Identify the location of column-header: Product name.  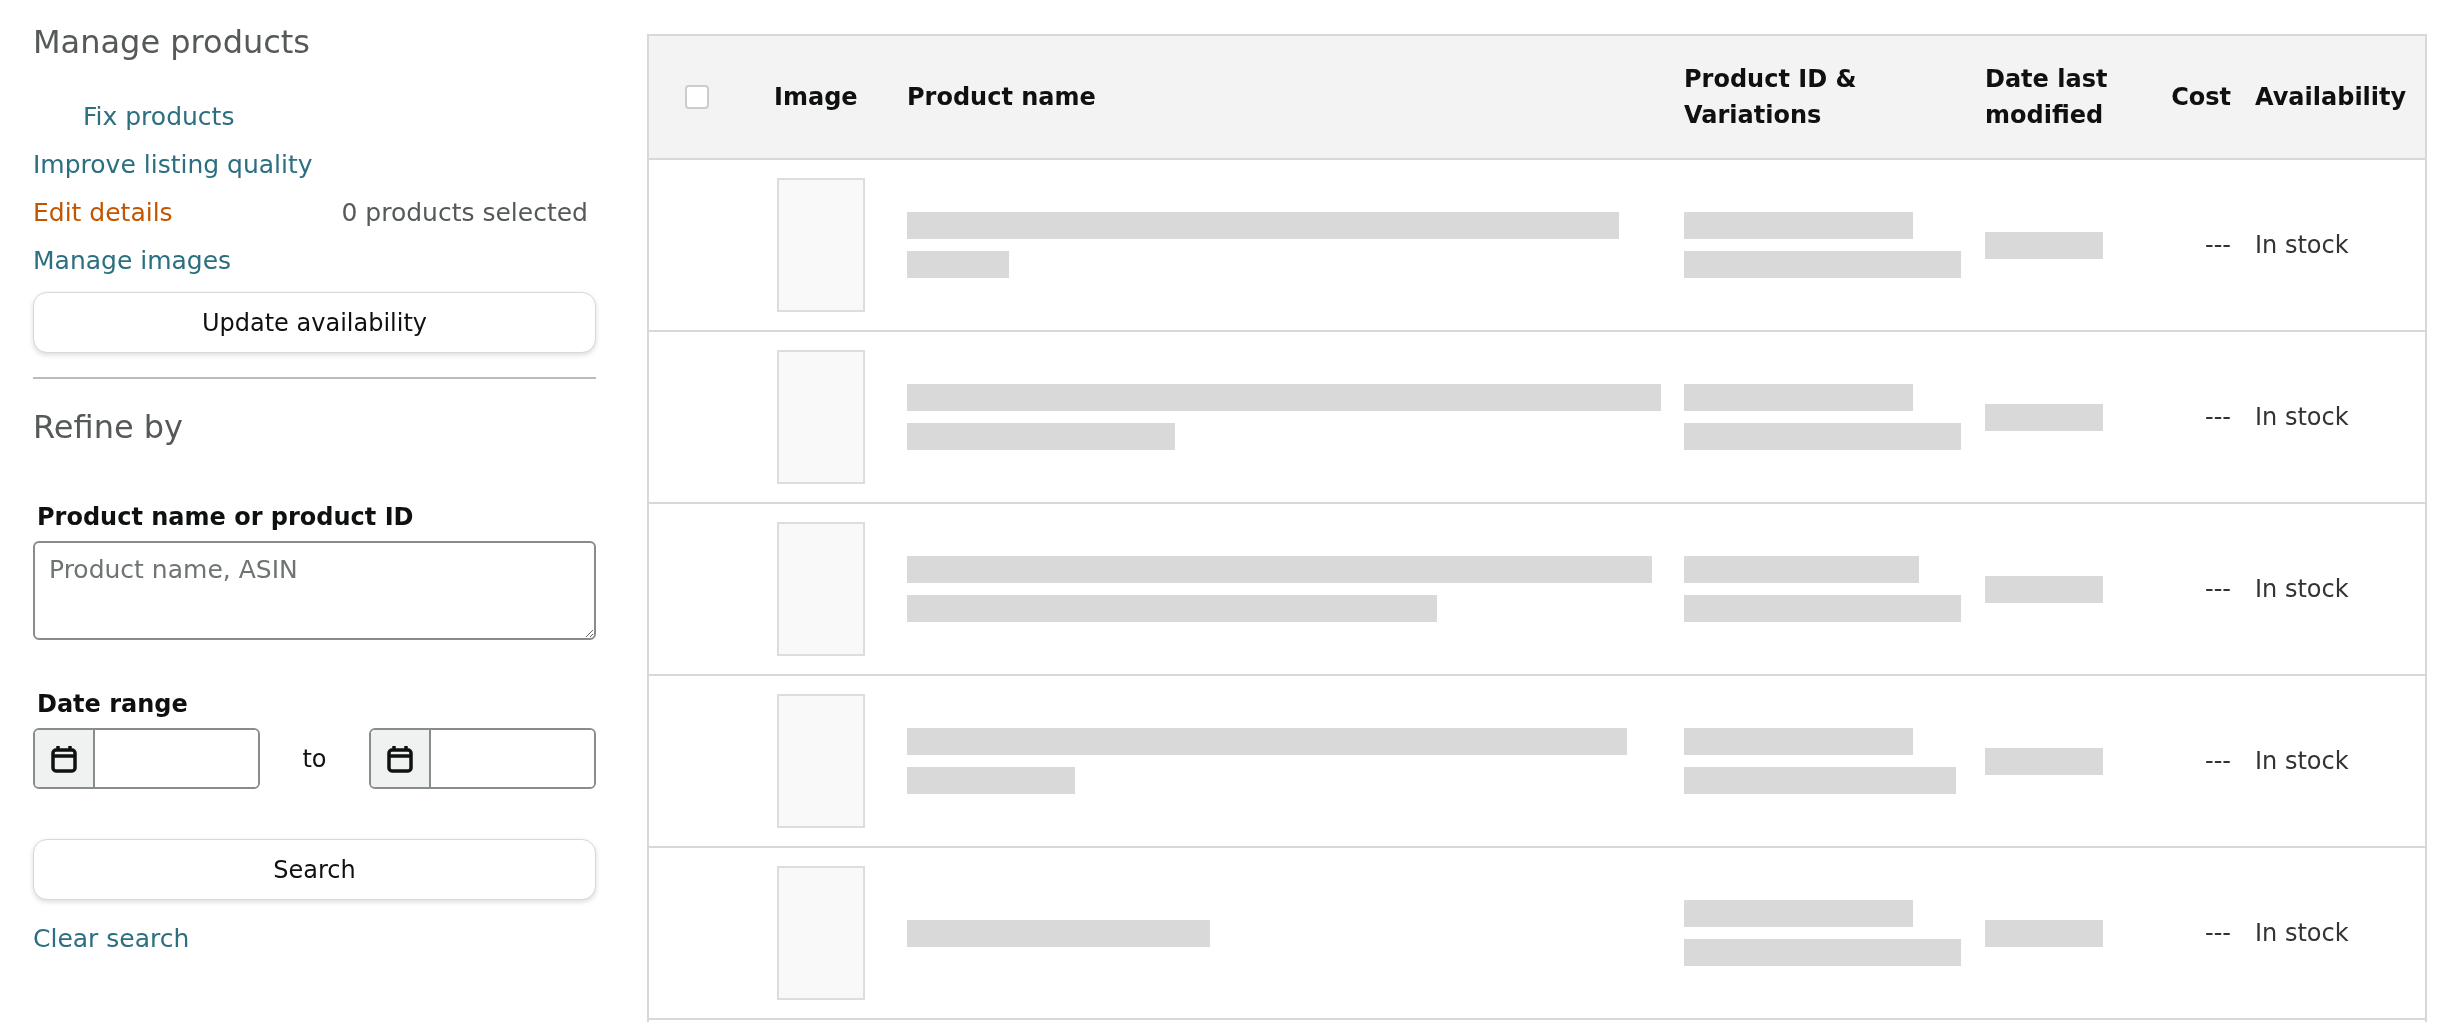
(1001, 97).